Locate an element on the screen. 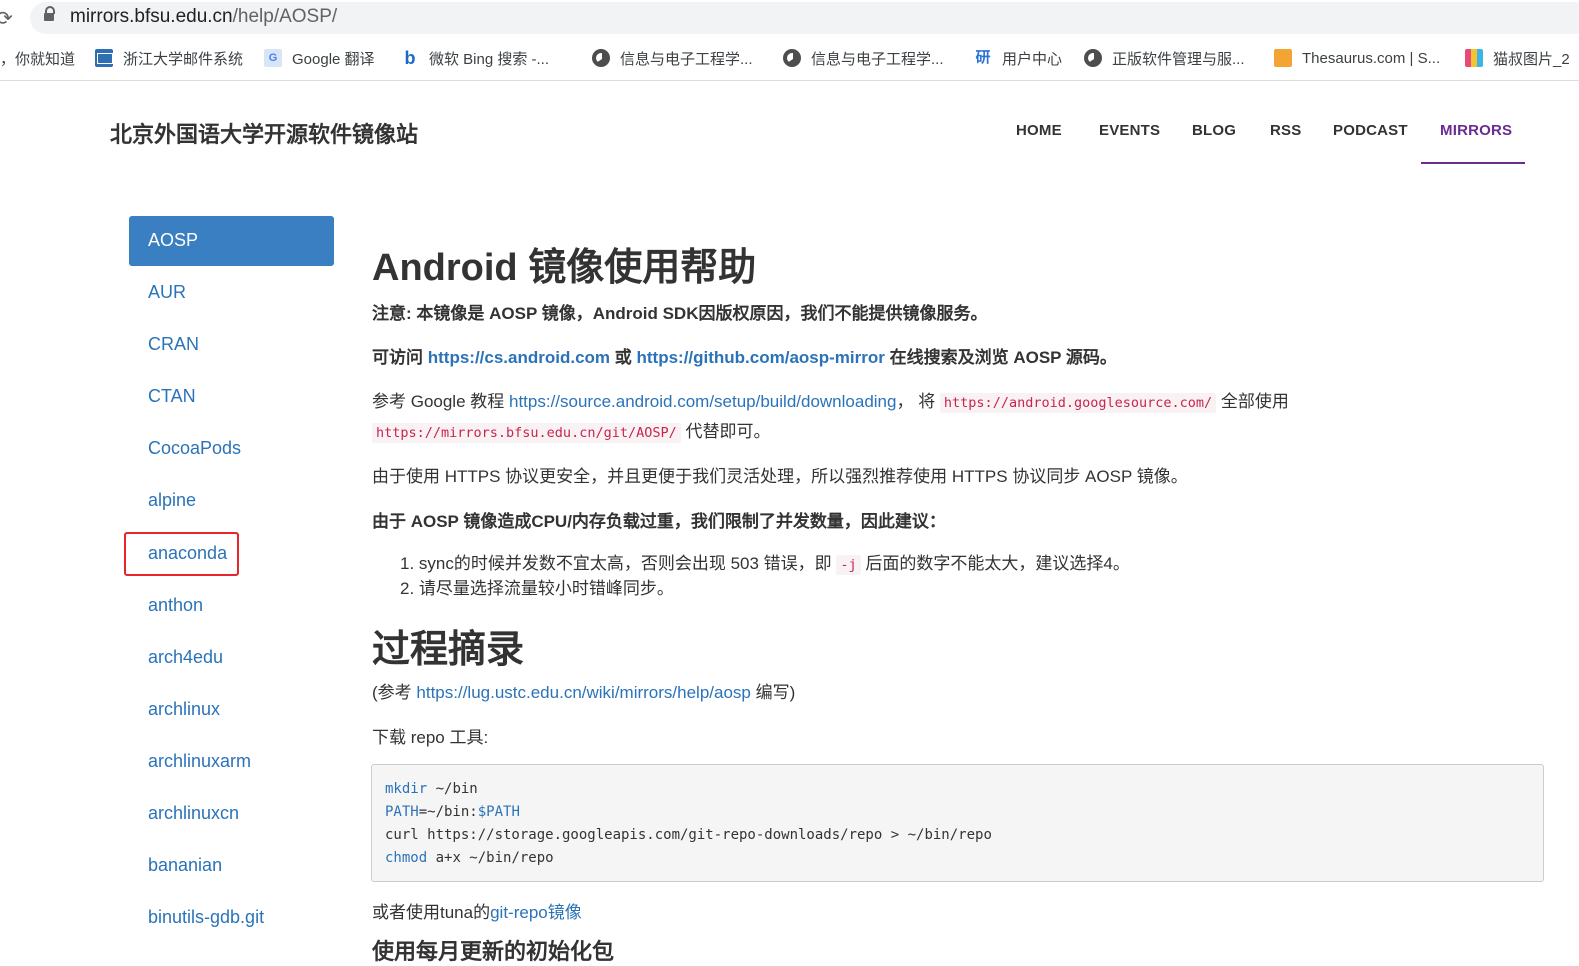 The image size is (1579, 966). sidebar-item-bananian: bananian is located at coordinates (185, 865).